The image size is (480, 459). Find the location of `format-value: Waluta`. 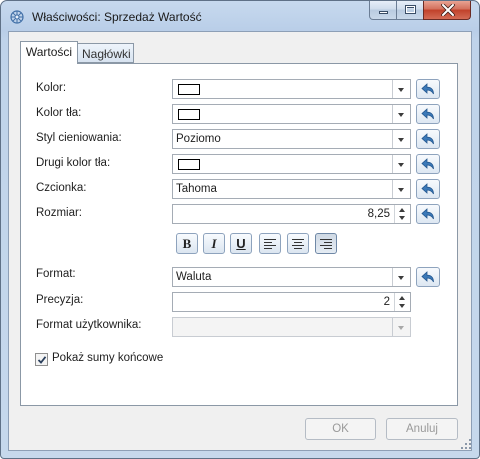

format-value: Waluta is located at coordinates (194, 277).